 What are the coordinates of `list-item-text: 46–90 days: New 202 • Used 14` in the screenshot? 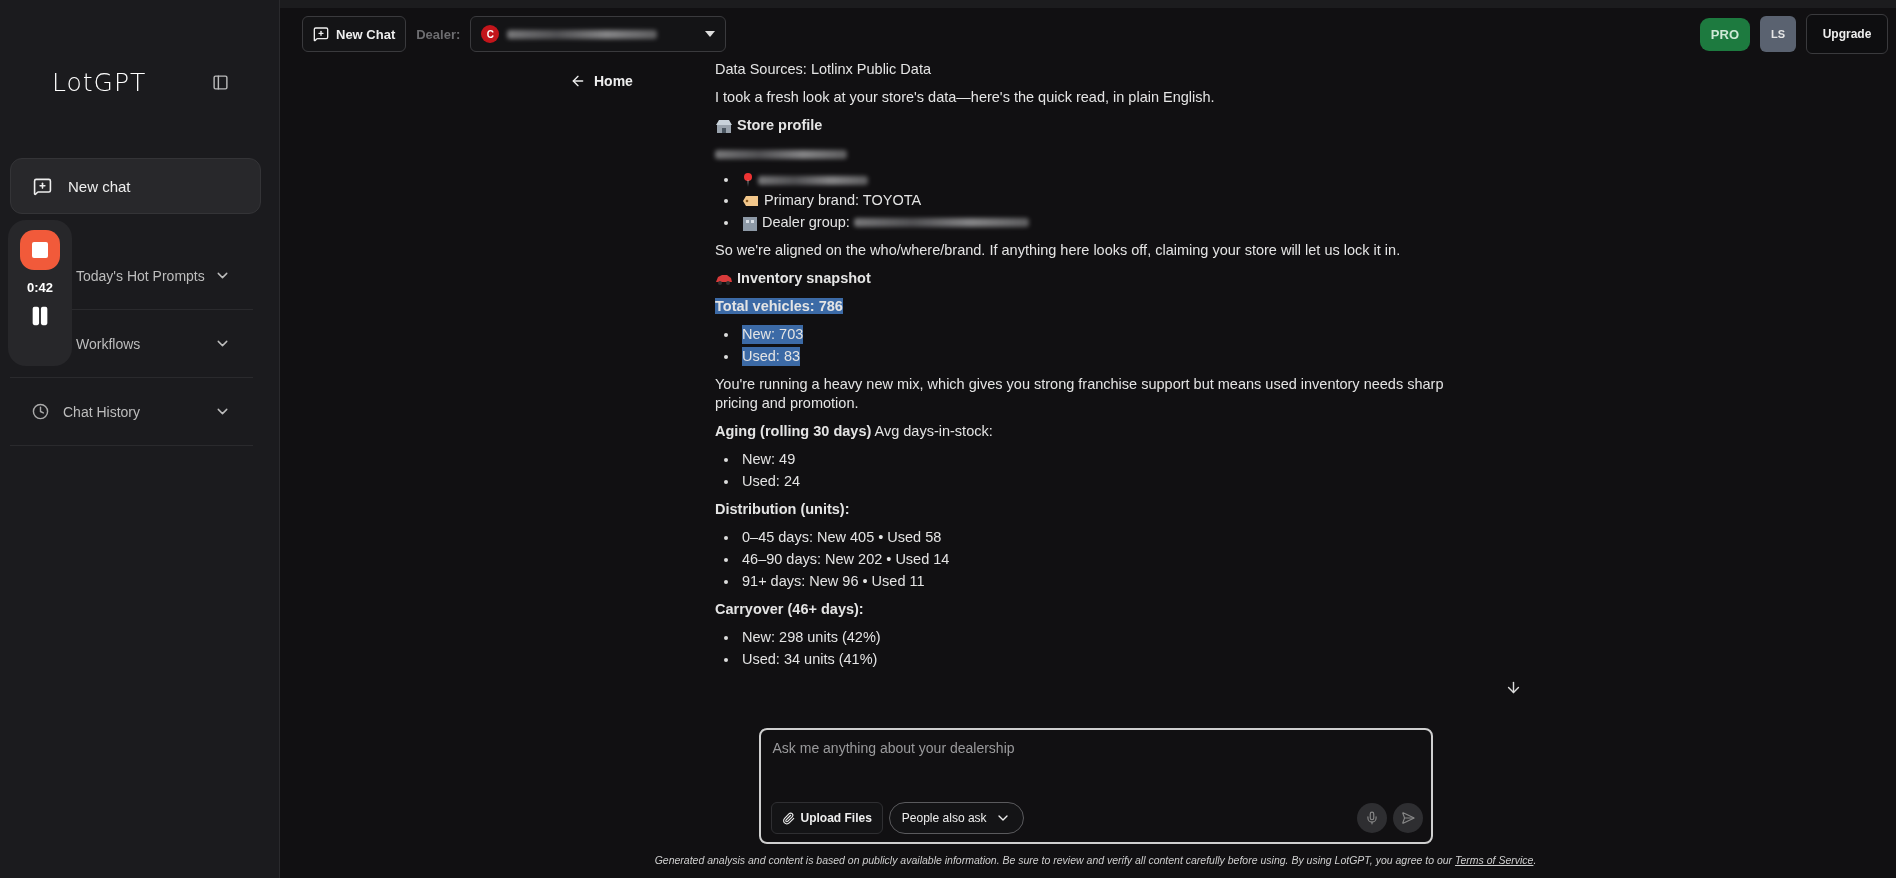 It's located at (846, 559).